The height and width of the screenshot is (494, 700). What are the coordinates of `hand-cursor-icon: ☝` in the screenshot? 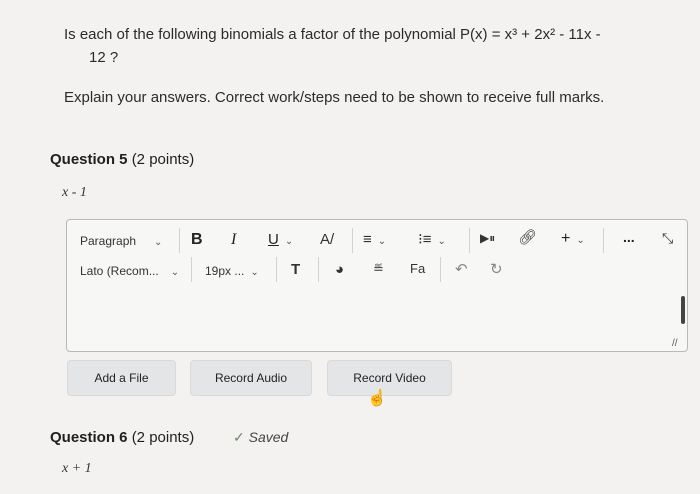 It's located at (377, 398).